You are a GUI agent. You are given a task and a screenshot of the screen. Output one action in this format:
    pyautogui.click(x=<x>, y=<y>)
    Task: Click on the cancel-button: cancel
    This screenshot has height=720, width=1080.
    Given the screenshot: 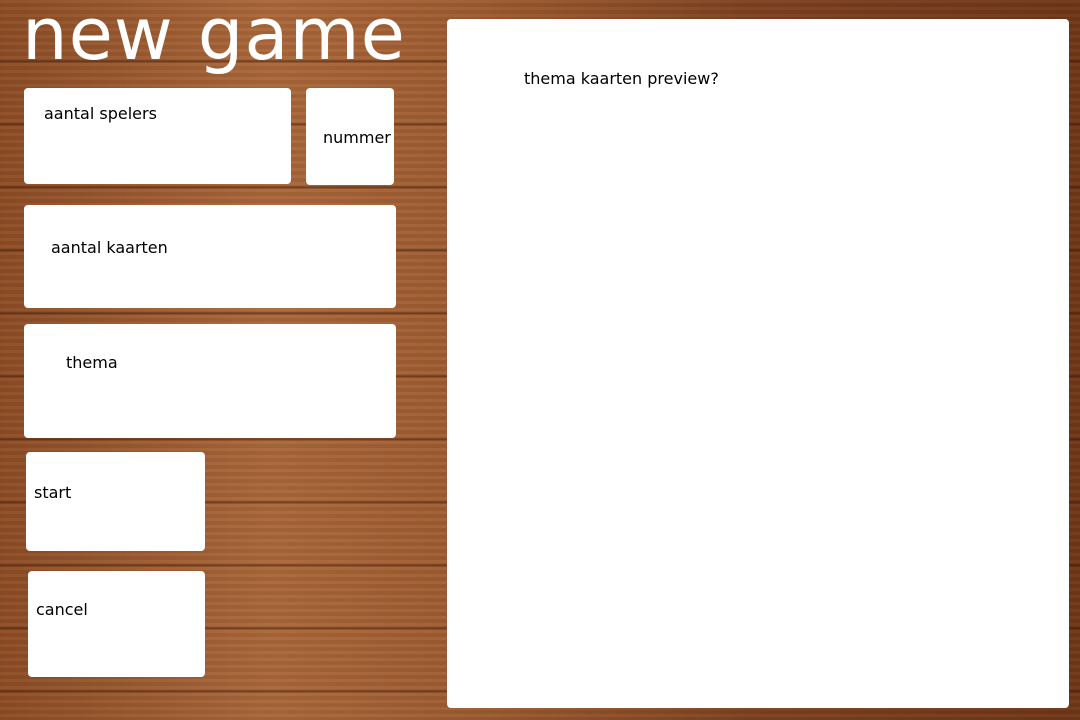 What is the action you would take?
    pyautogui.click(x=116, y=624)
    